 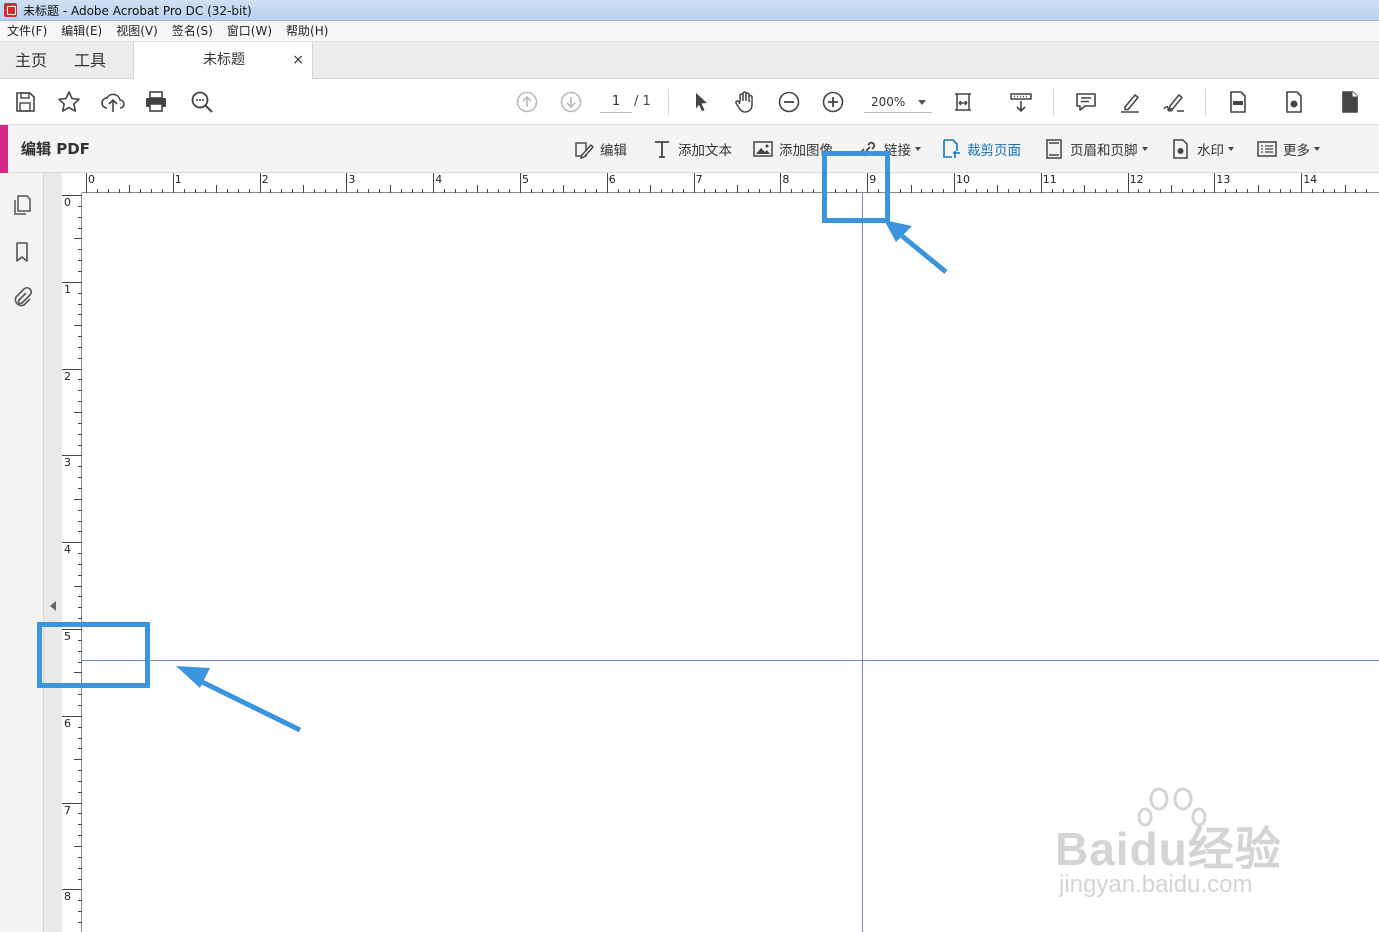 What do you see at coordinates (701, 102) in the screenshot?
I see `select-arrow-icon` at bounding box center [701, 102].